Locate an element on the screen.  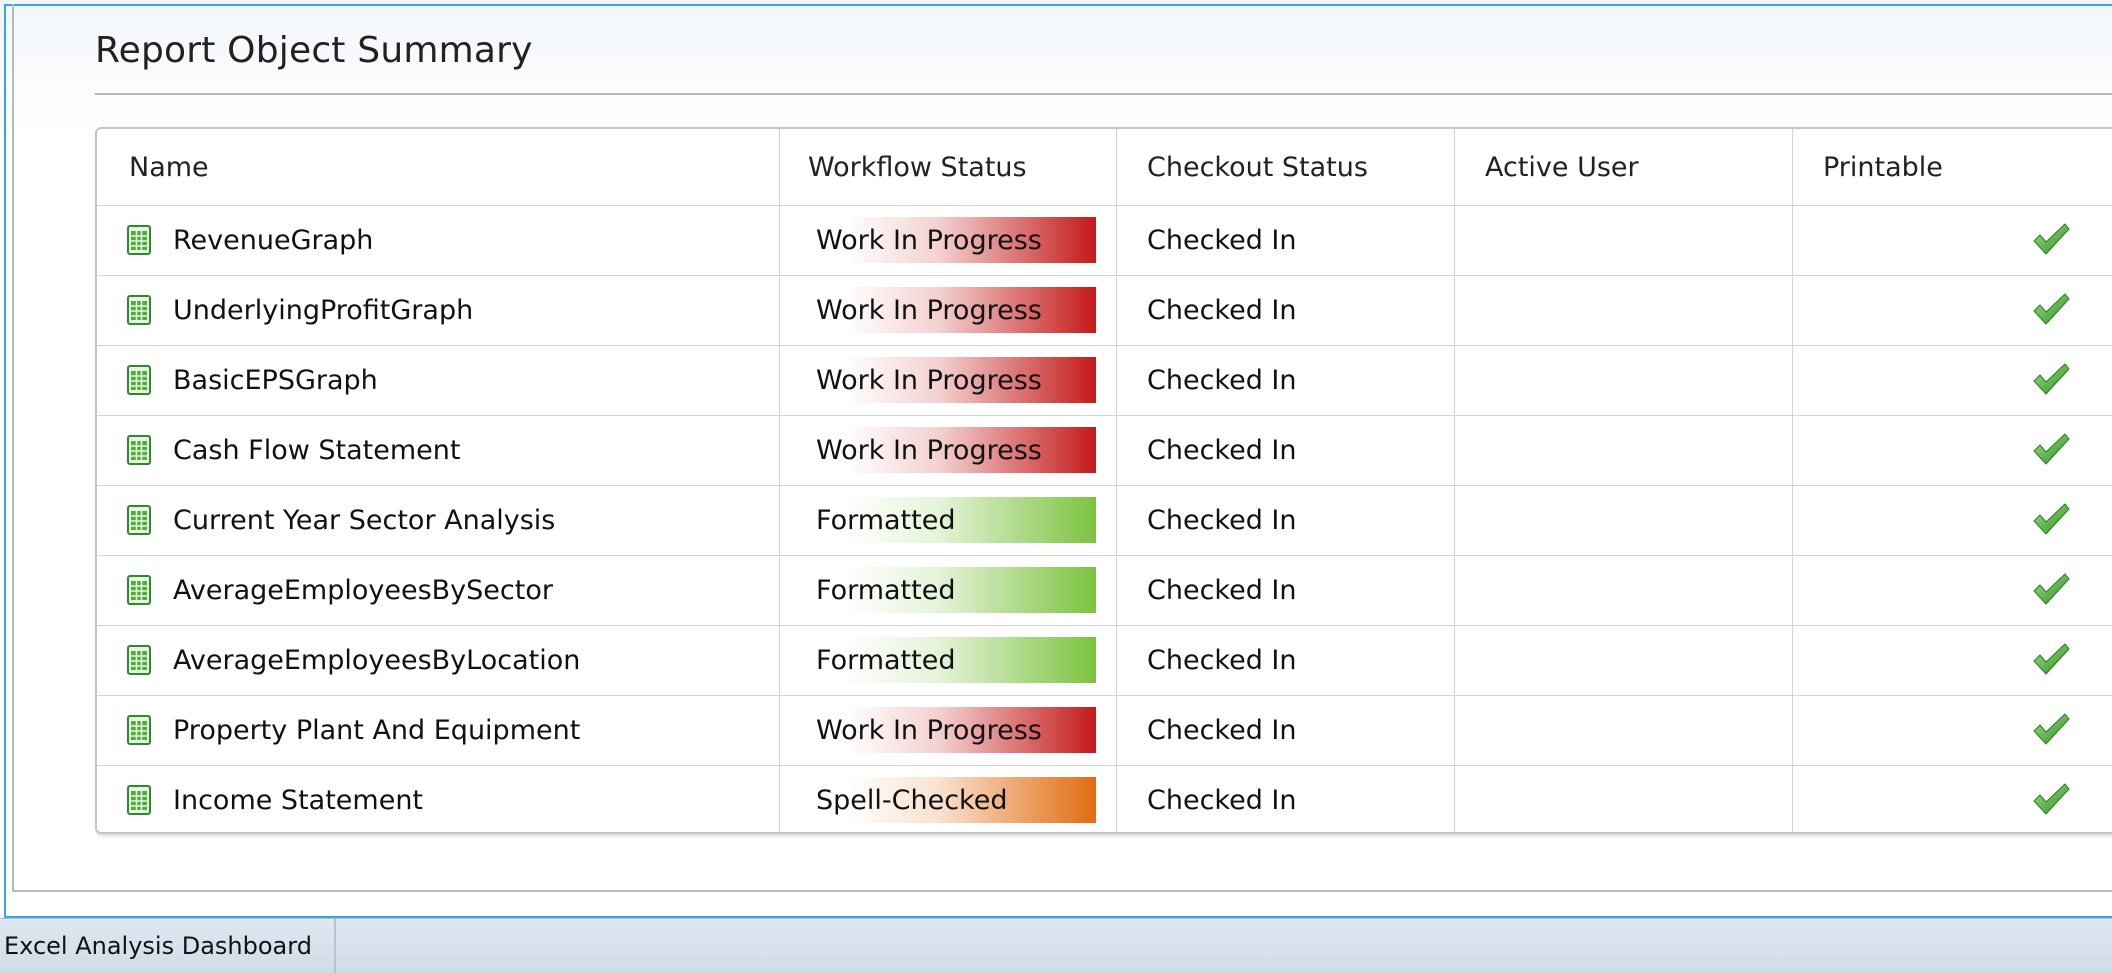
cell-name: Cash Flow Statement is located at coordinates (438, 450).